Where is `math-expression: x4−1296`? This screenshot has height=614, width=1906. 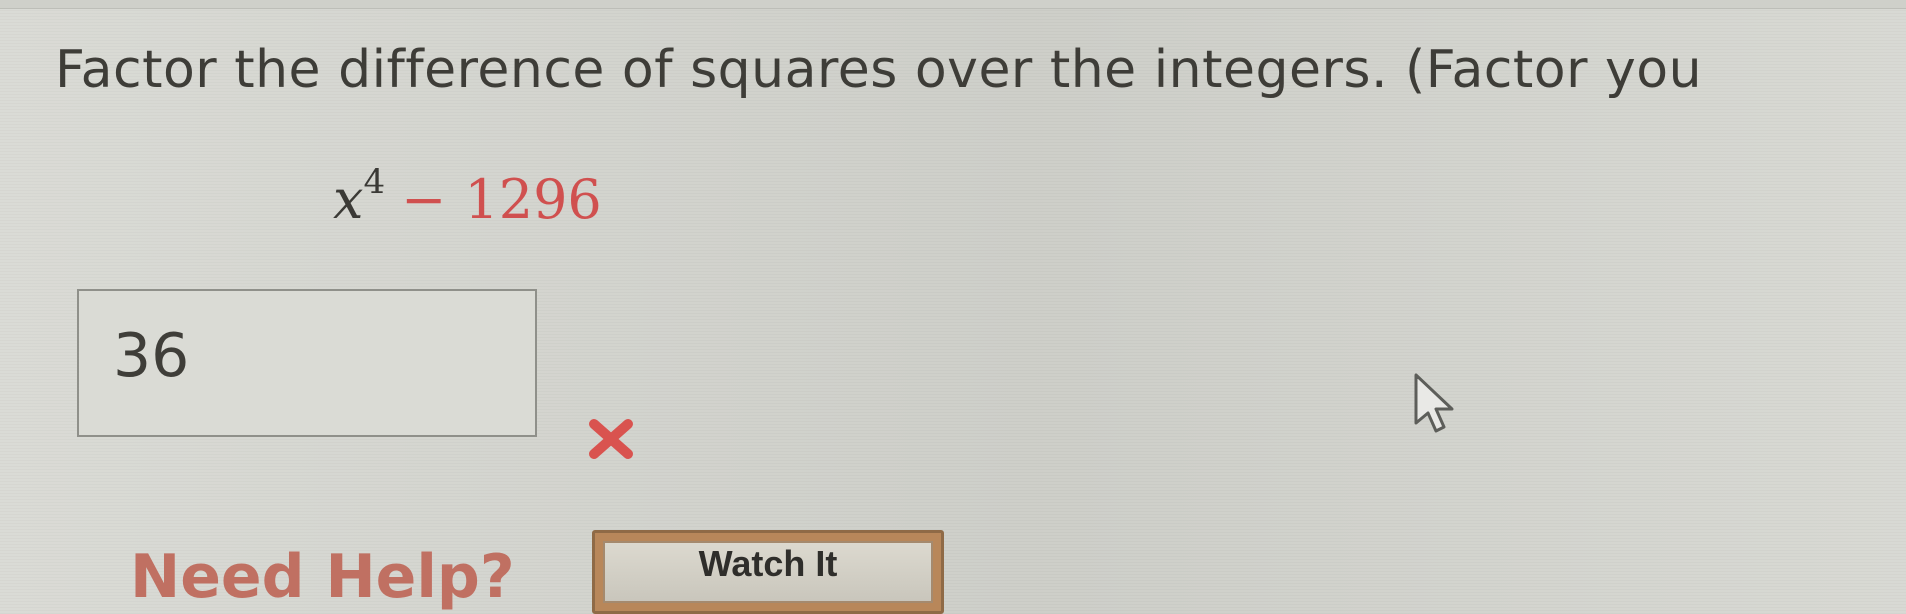 math-expression: x4−1296 is located at coordinates (467, 196).